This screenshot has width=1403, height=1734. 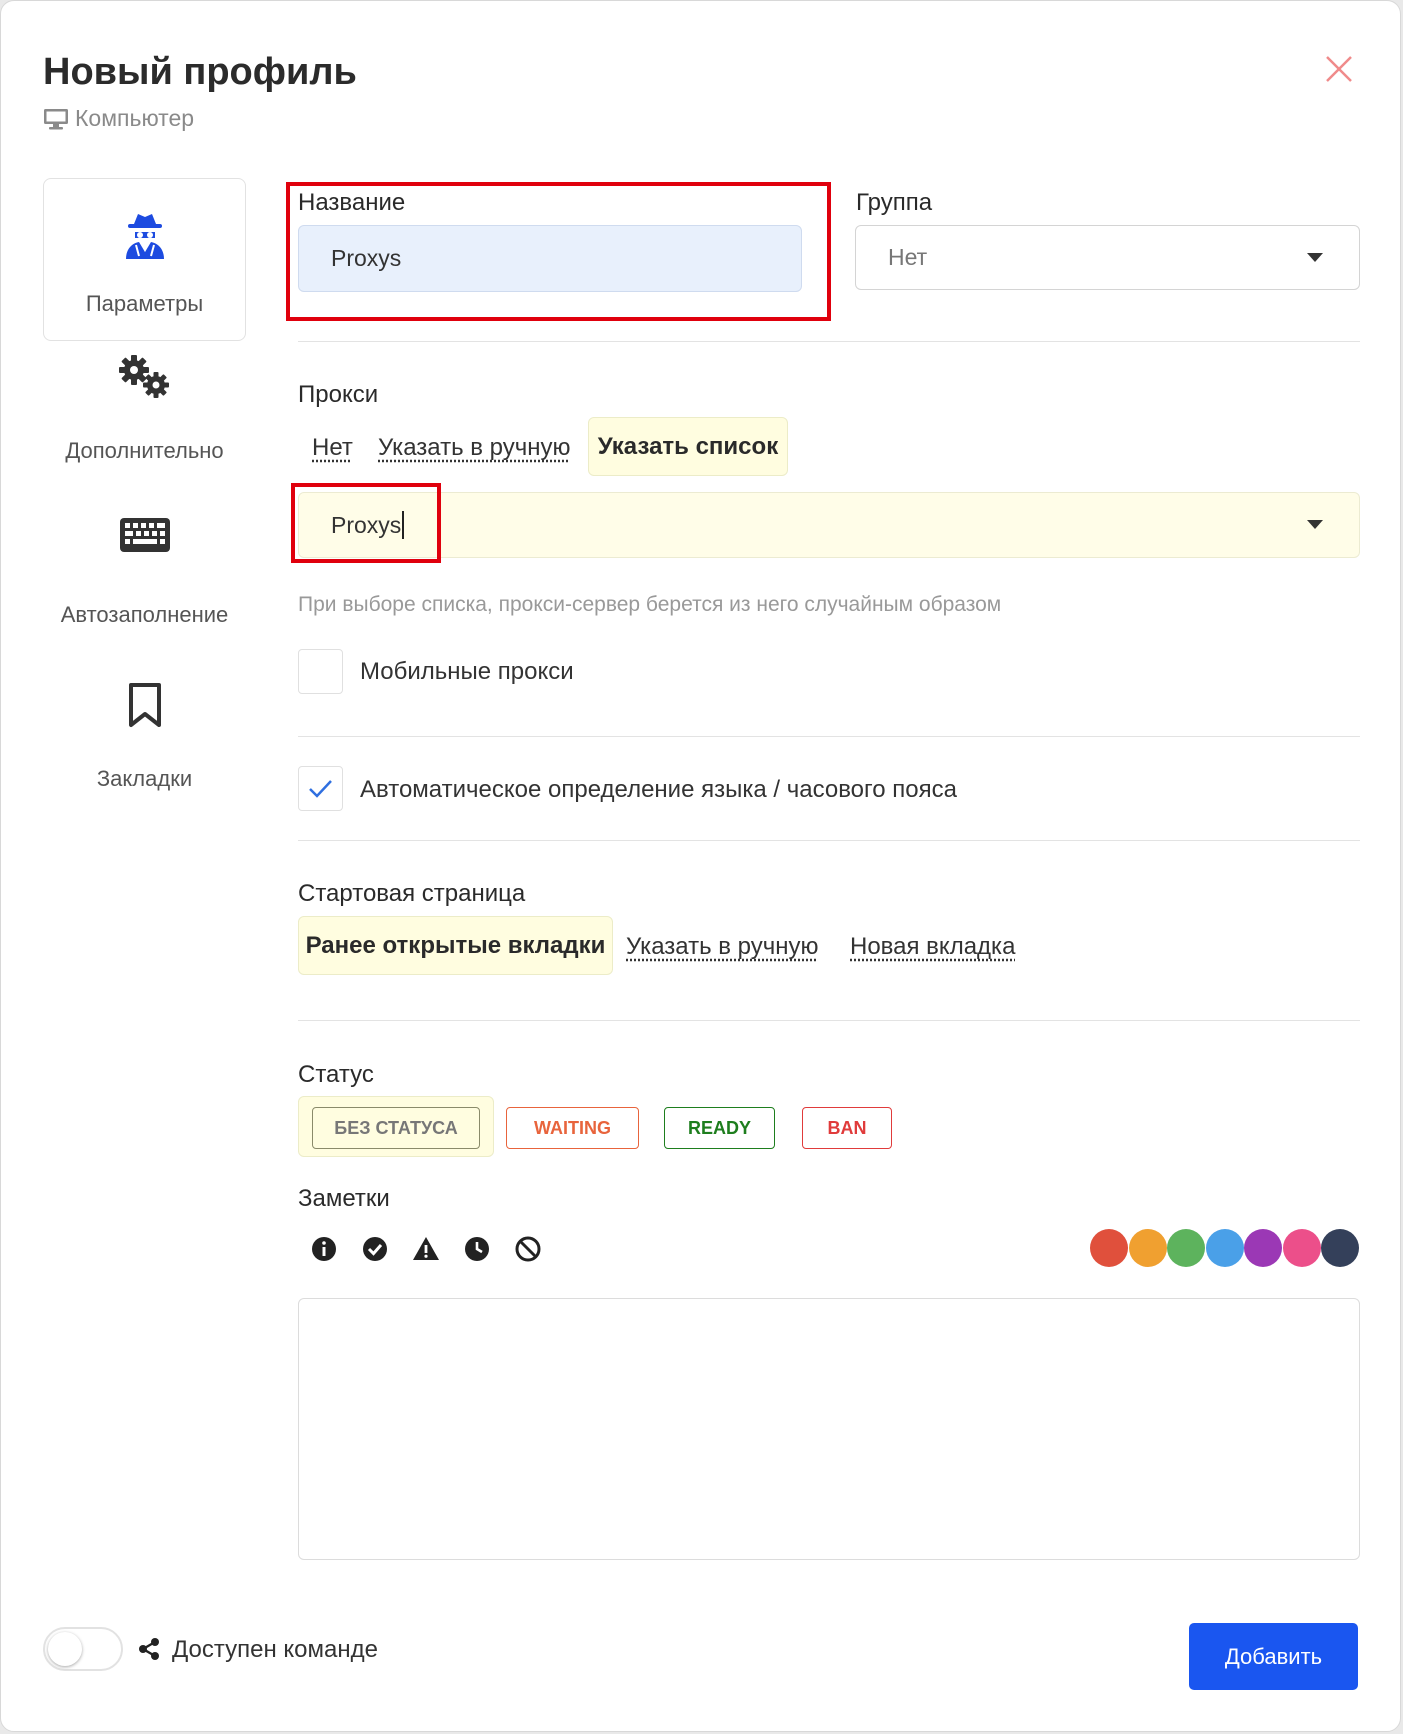 I want to click on status-ban-button: BAN, so click(x=847, y=1128).